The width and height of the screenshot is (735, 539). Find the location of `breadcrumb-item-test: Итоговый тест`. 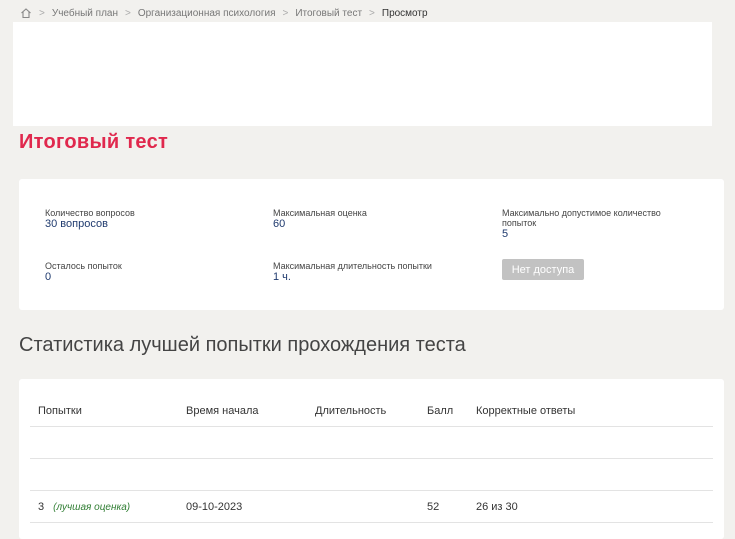

breadcrumb-item-test: Итоговый тест is located at coordinates (328, 13).